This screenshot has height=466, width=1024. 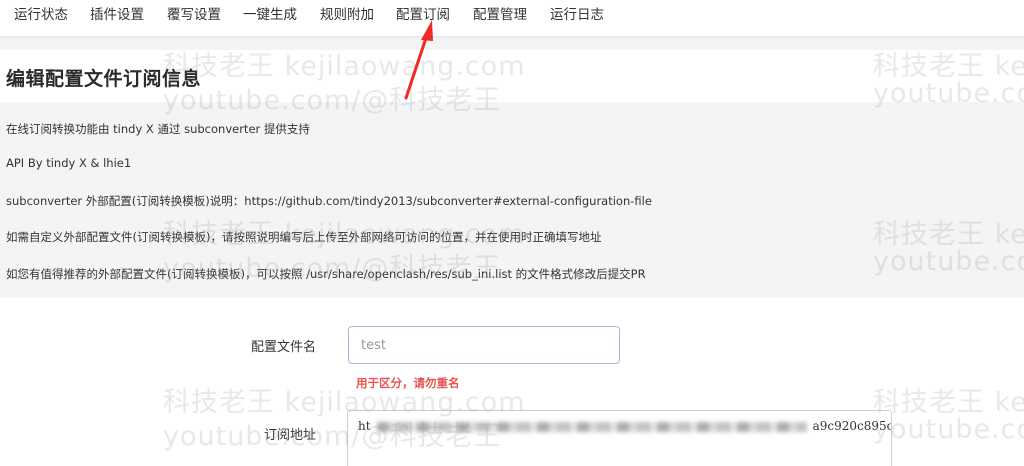 I want to click on tab-plugin-settings: 插件设置, so click(x=117, y=15).